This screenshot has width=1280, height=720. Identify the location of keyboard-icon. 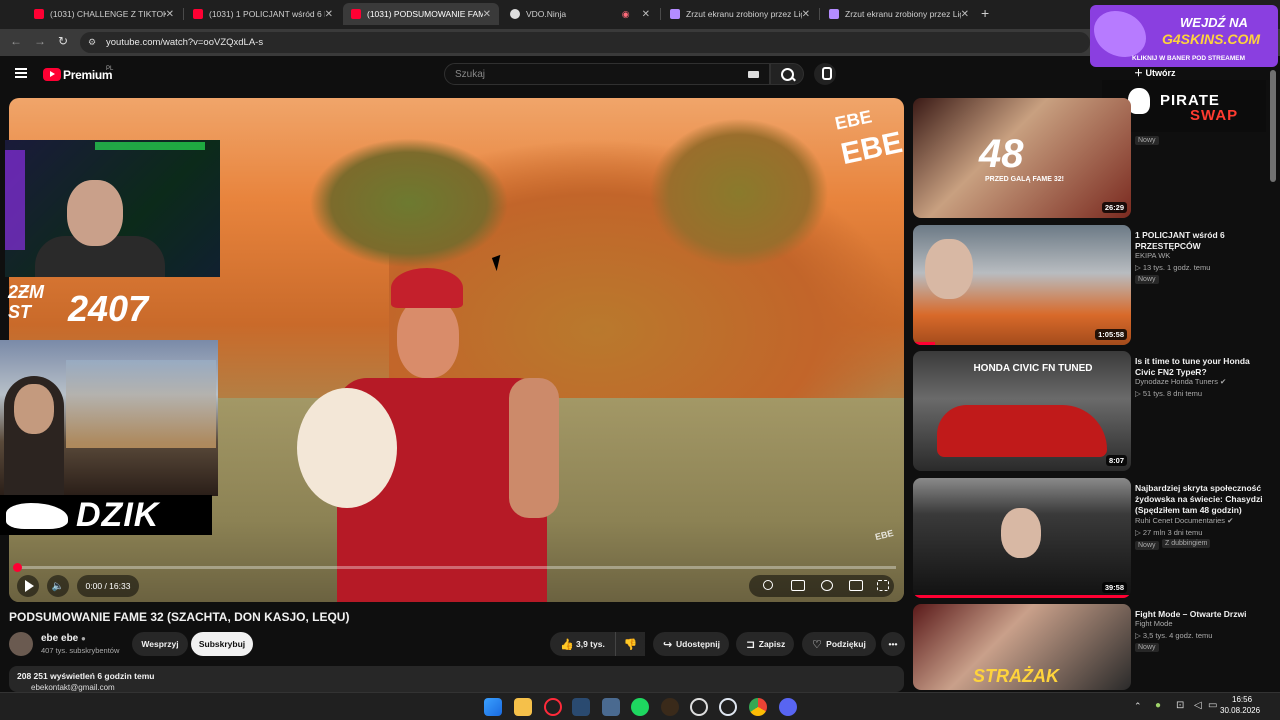
(753, 74).